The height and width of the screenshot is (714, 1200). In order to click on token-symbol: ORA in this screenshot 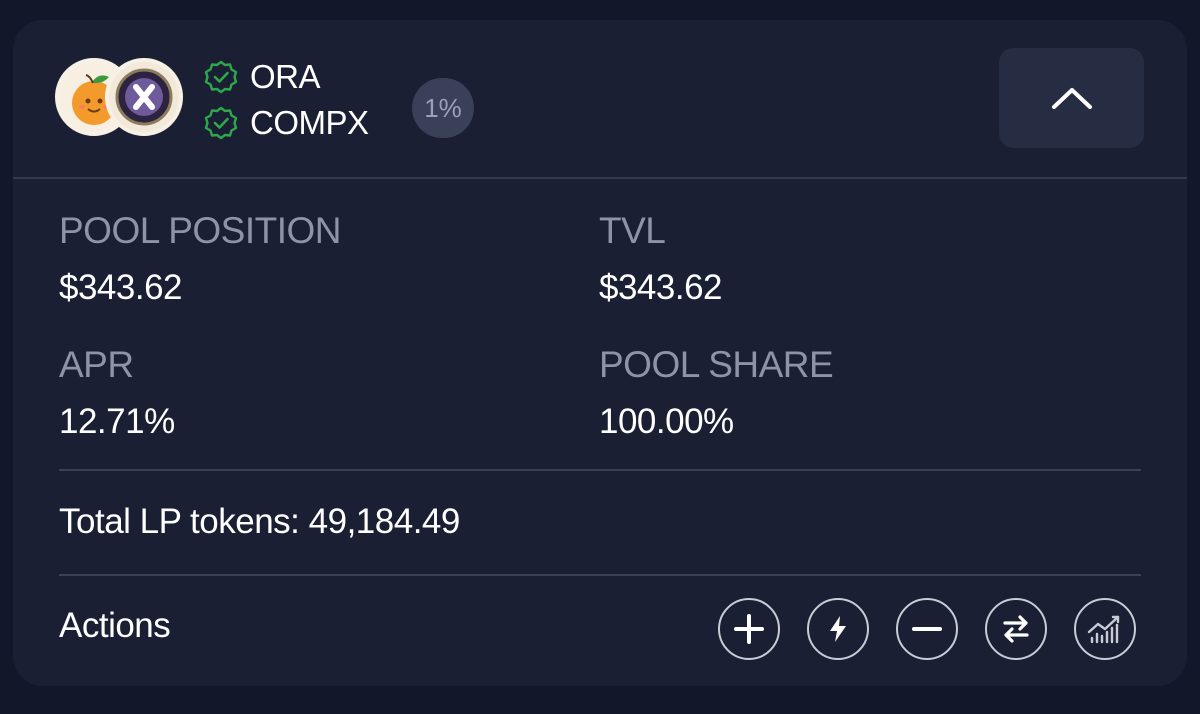, I will do `click(285, 76)`.